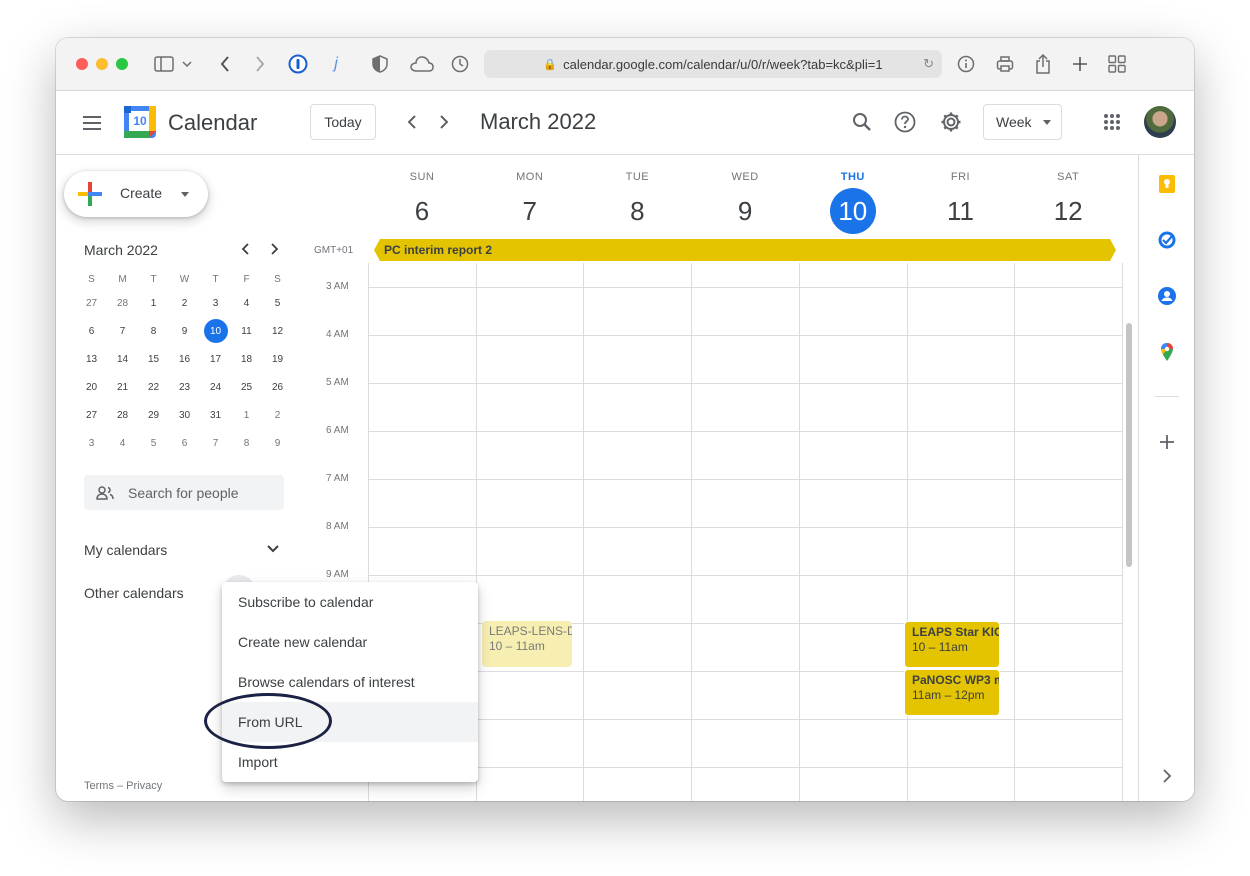 The image size is (1250, 876). What do you see at coordinates (1167, 442) in the screenshot?
I see `add-addon-icon` at bounding box center [1167, 442].